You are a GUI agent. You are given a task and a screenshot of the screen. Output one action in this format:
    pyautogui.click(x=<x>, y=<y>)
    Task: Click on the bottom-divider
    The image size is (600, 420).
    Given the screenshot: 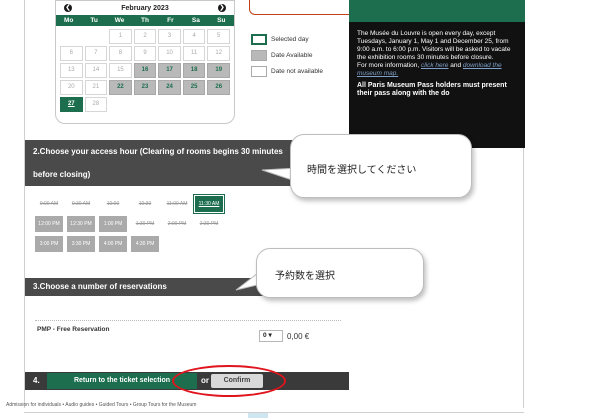 What is the action you would take?
    pyautogui.click(x=274, y=412)
    